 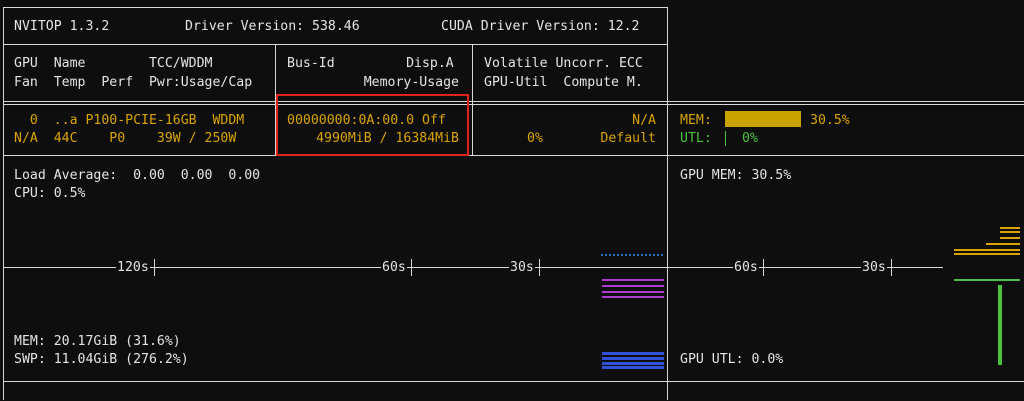 I want to click on gpu-row-line1: 0 ..a P100-PCIE-16GB WDDM, so click(x=129, y=120).